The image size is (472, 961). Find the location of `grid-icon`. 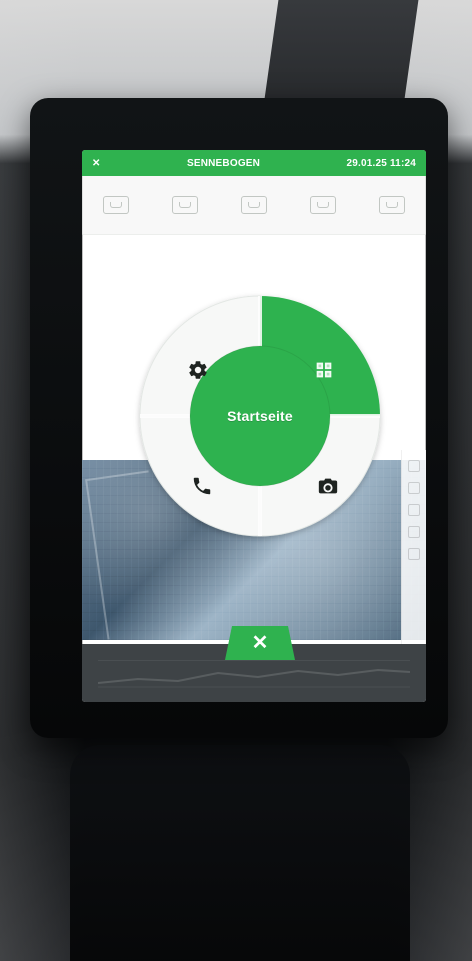

grid-icon is located at coordinates (324, 370).